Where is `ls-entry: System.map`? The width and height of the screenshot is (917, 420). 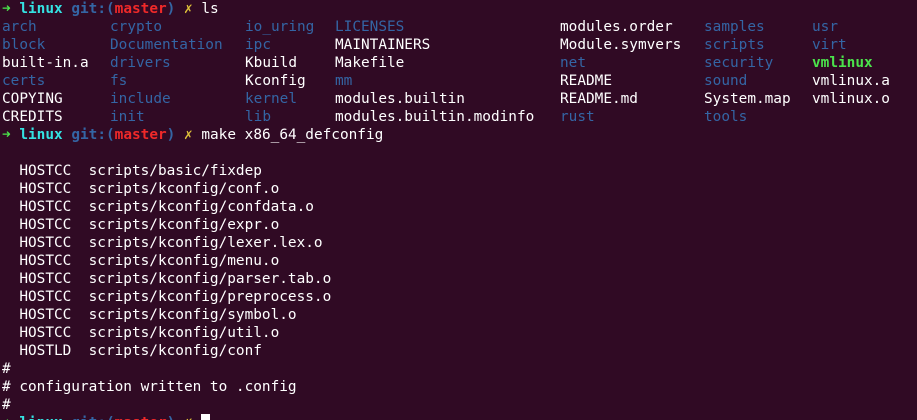
ls-entry: System.map is located at coordinates (747, 99).